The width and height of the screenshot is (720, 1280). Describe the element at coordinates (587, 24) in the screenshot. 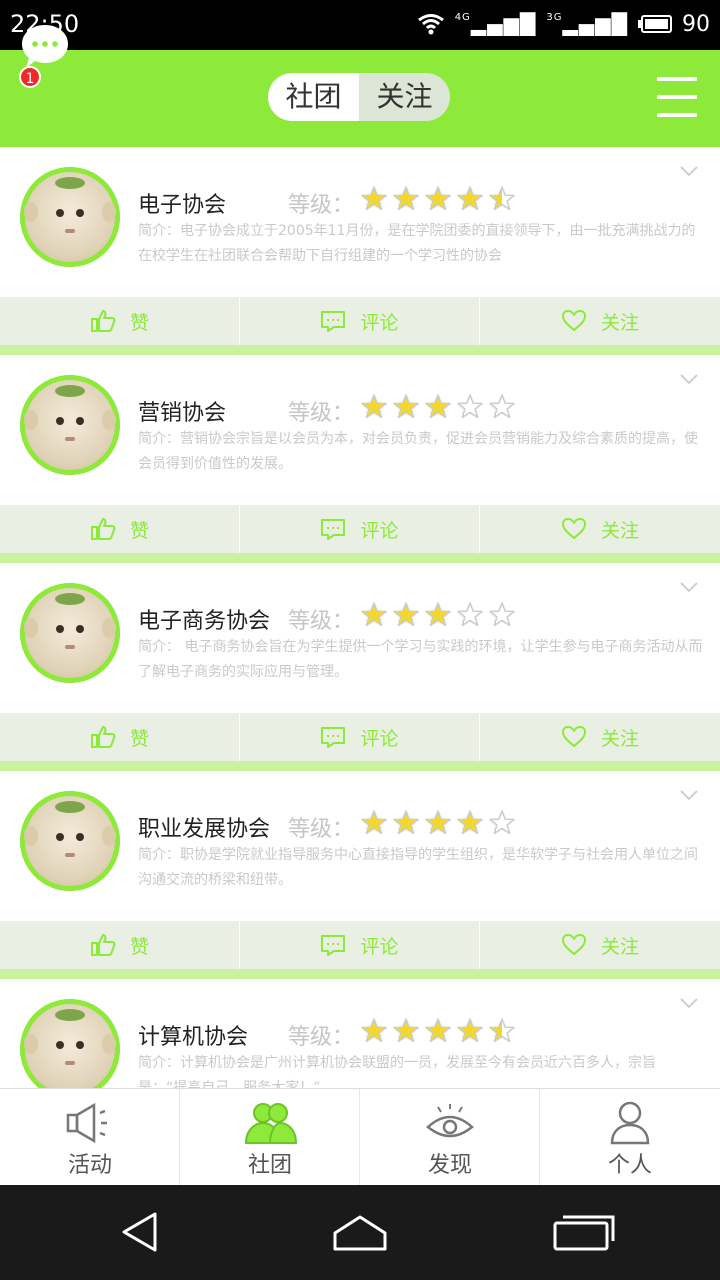

I see `signal-3g-icon: 3G▂▄▆█` at that location.